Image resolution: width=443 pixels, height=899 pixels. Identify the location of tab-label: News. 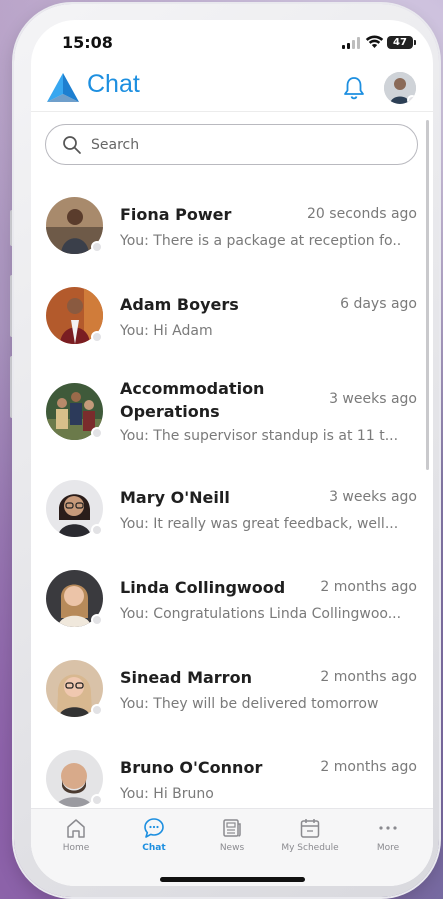
(232, 848).